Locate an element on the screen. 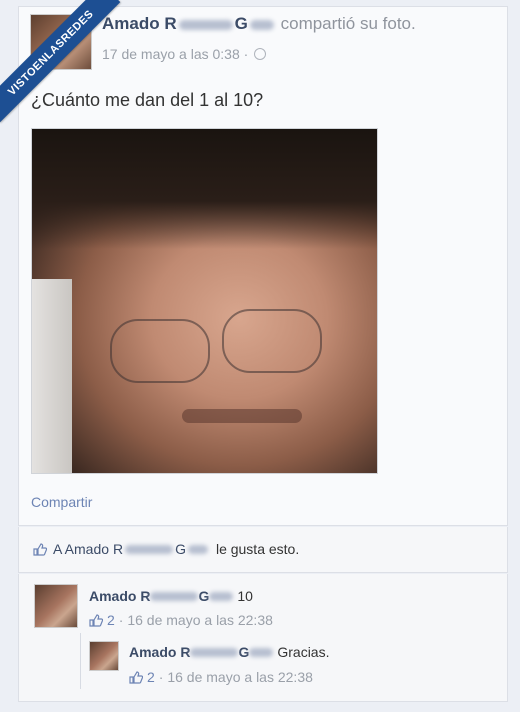 This screenshot has width=520, height=712. comment-meta: 2 · 16 de mayo a las 22:38 is located at coordinates (181, 620).